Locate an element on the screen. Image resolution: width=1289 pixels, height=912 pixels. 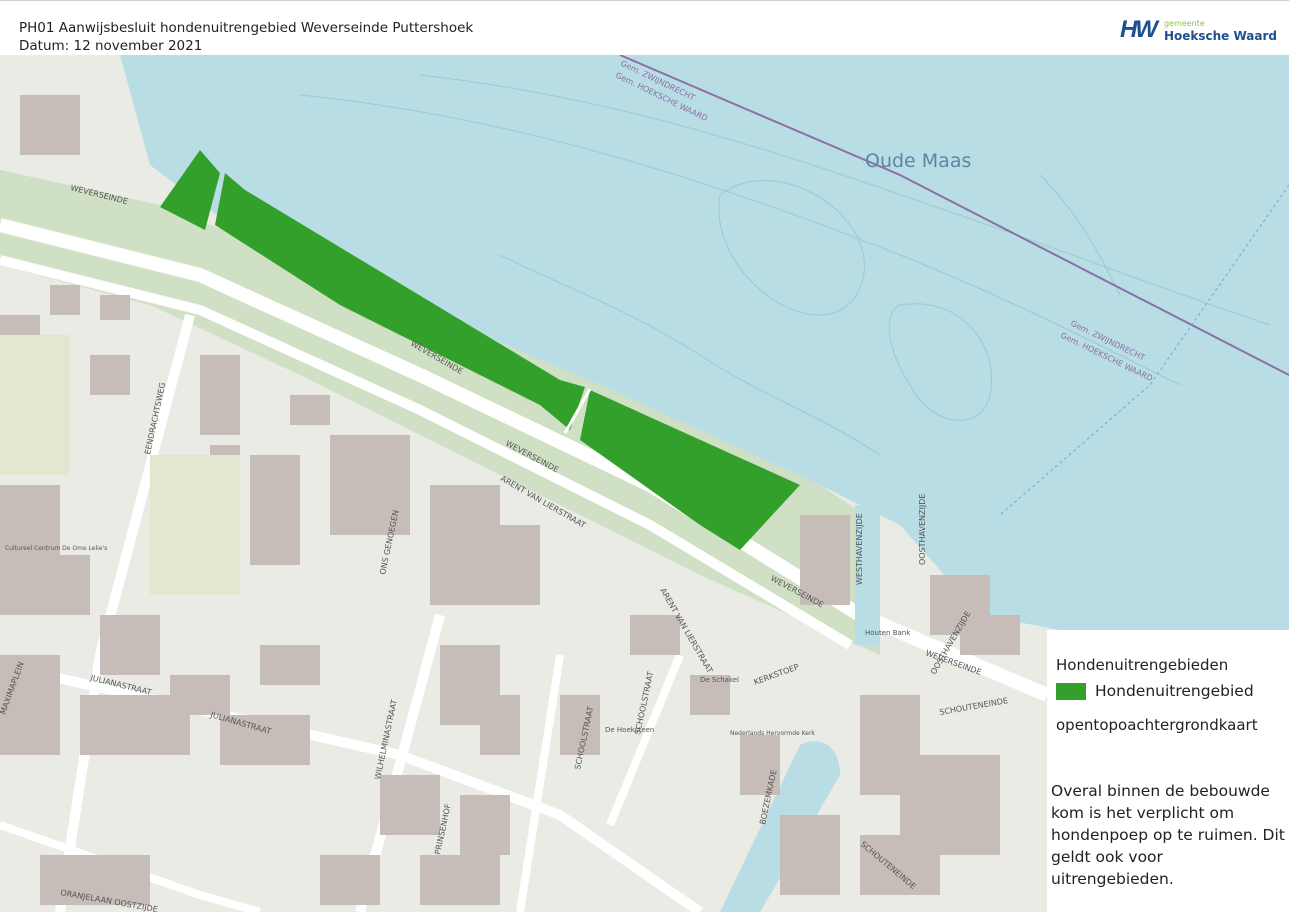
street-label-westhavenzijde: WESTHAVENZIJDE is located at coordinates (859, 549).